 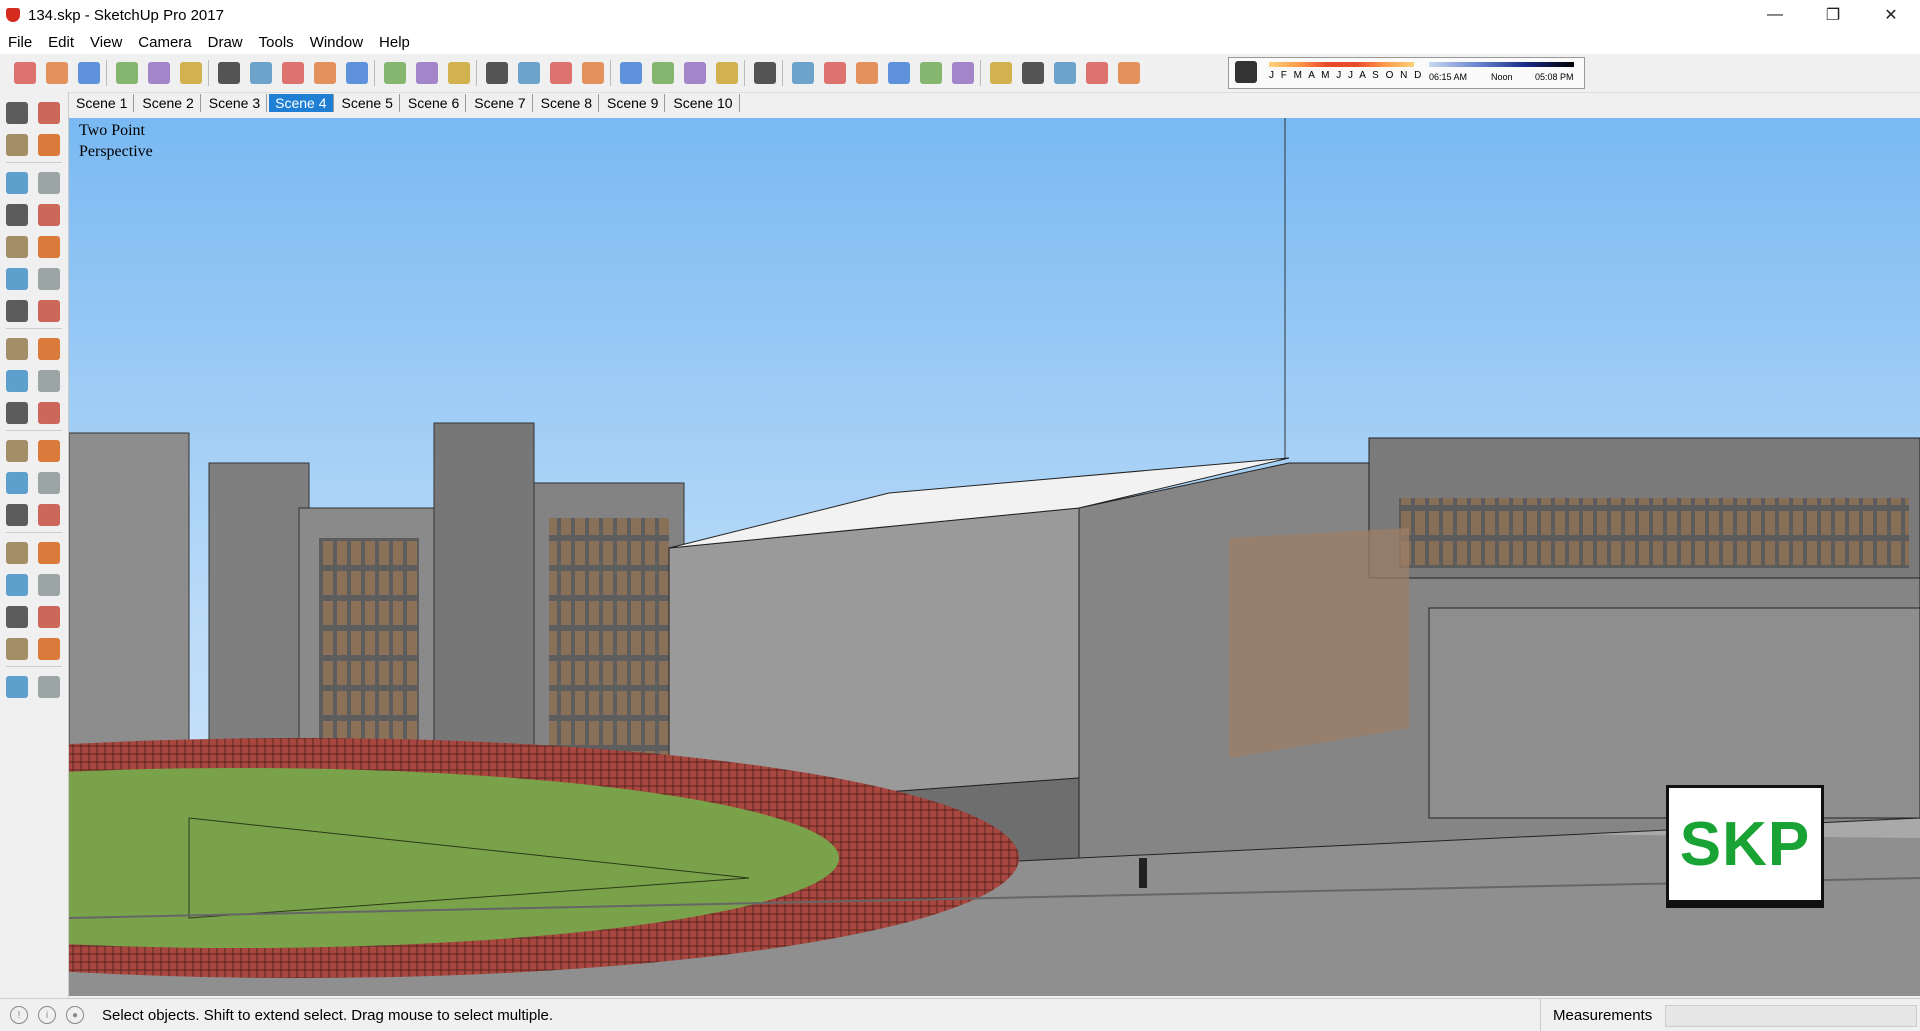 I want to click on circle-icon, so click(x=17, y=247).